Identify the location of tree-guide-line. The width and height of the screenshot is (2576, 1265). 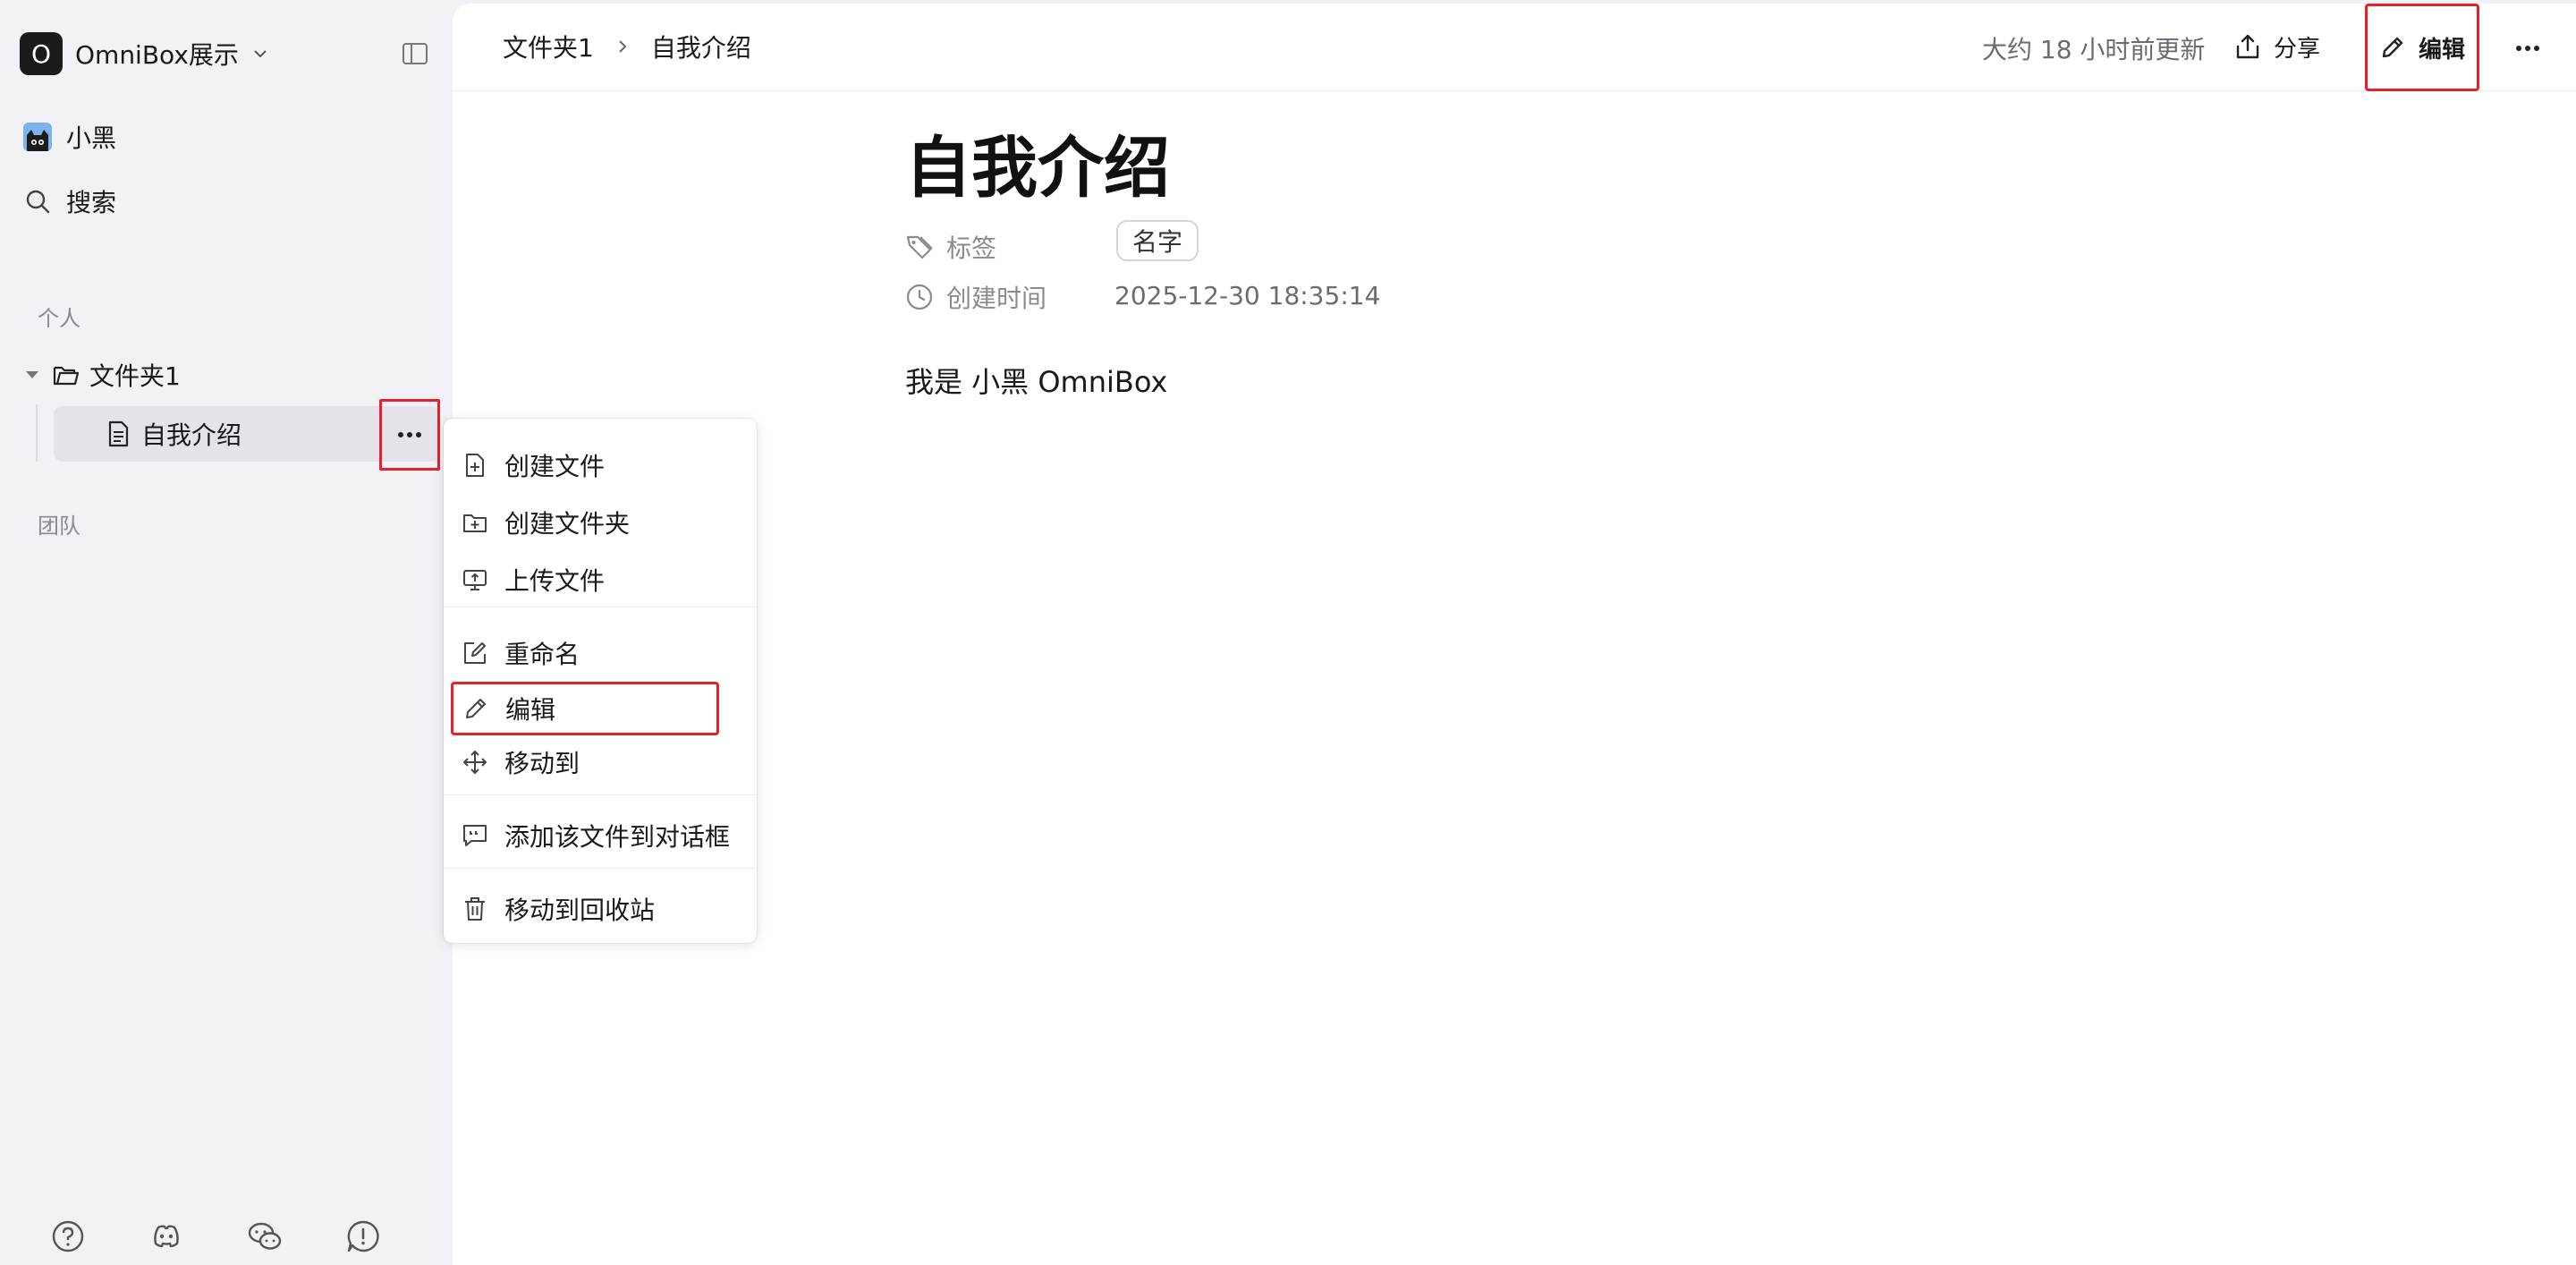
(37, 433).